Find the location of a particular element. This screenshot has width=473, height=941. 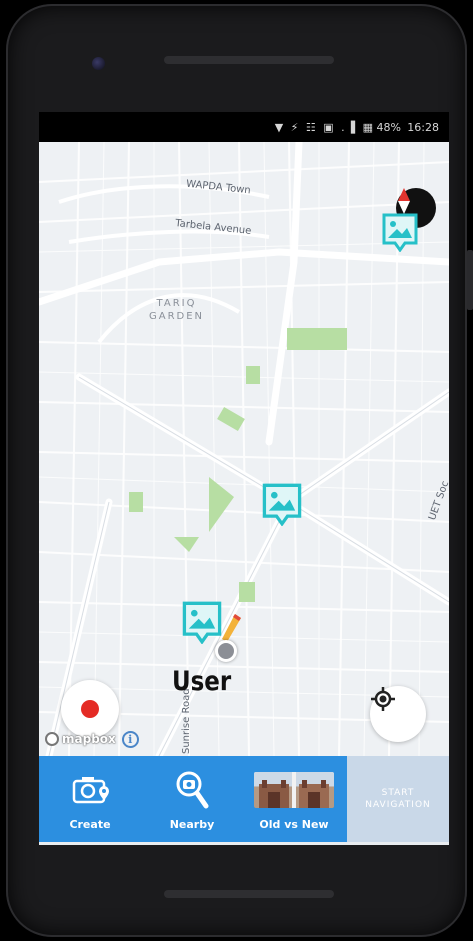

user-location-dot is located at coordinates (226, 651).